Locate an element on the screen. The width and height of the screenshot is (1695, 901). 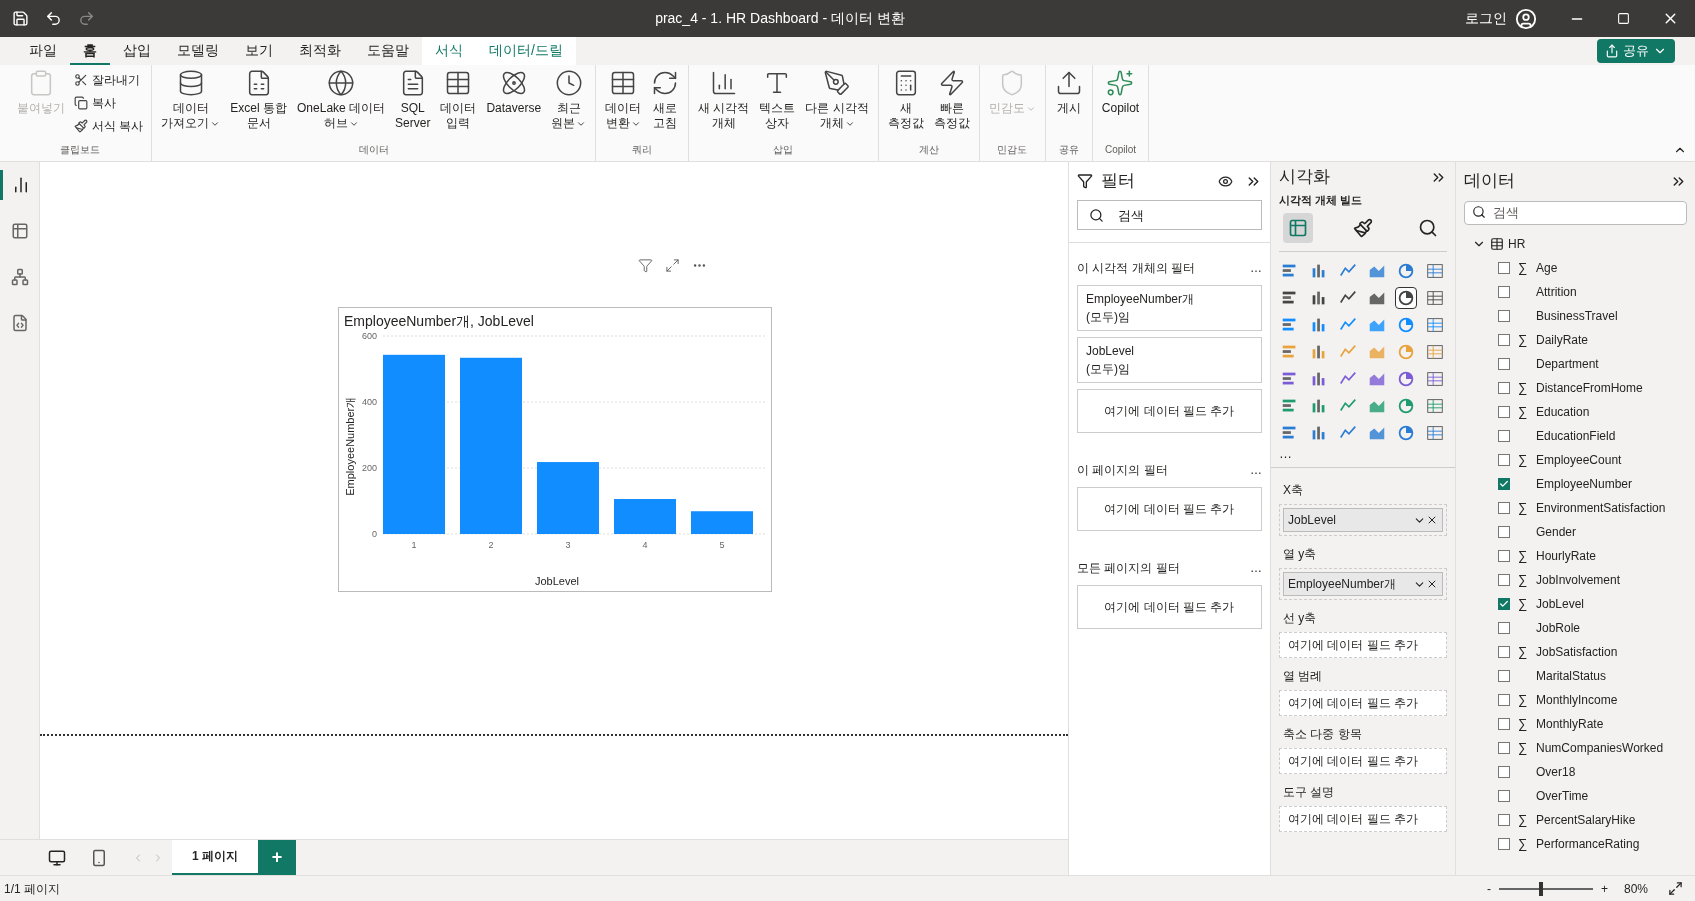
field-name: DistanceFromHome is located at coordinates (1589, 387).